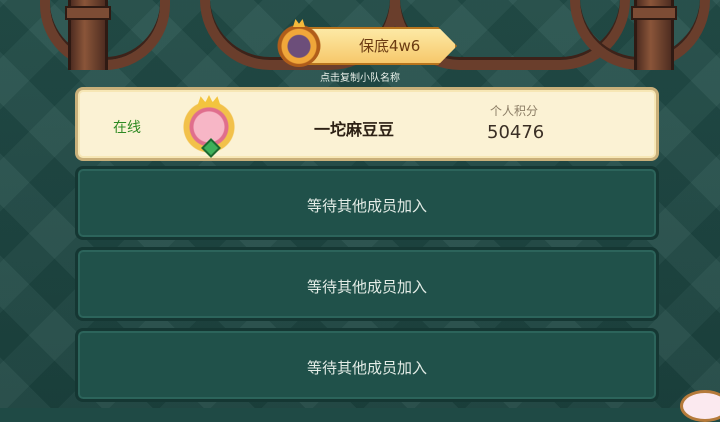 The width and height of the screenshot is (720, 422). What do you see at coordinates (654, 35) in the screenshot?
I see `pillar-right` at bounding box center [654, 35].